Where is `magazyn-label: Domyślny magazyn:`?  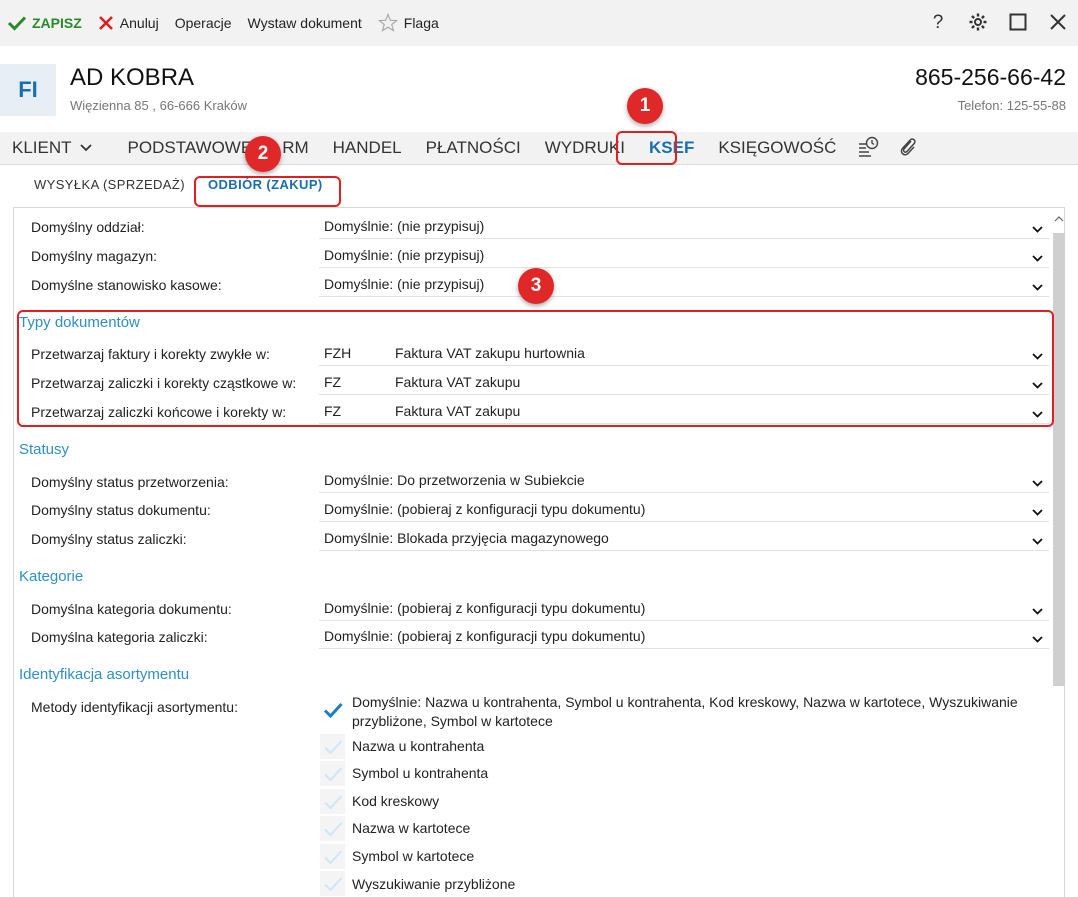
magazyn-label: Domyślny magazyn: is located at coordinates (94, 256).